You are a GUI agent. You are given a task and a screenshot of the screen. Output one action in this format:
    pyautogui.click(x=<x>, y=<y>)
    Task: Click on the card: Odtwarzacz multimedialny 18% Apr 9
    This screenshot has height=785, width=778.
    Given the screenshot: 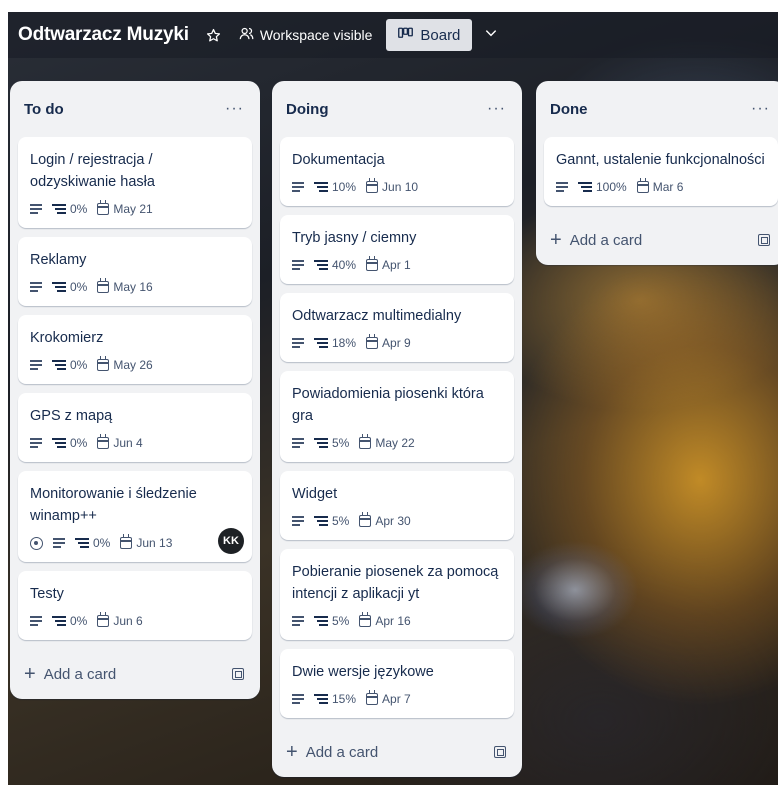 What is the action you would take?
    pyautogui.click(x=397, y=327)
    